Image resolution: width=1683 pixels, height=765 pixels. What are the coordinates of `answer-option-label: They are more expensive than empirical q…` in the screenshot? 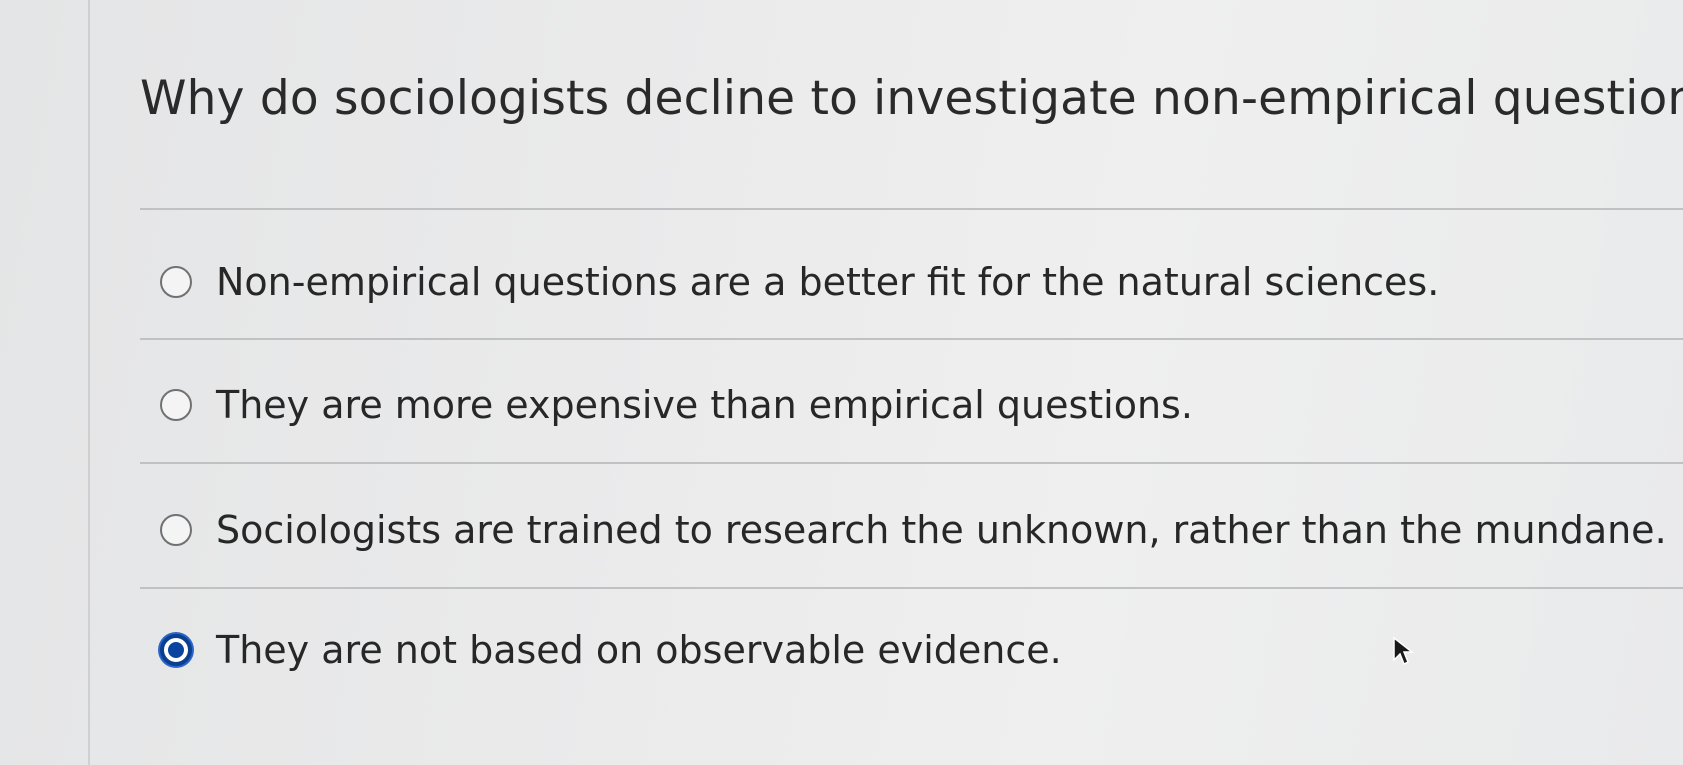 It's located at (704, 405).